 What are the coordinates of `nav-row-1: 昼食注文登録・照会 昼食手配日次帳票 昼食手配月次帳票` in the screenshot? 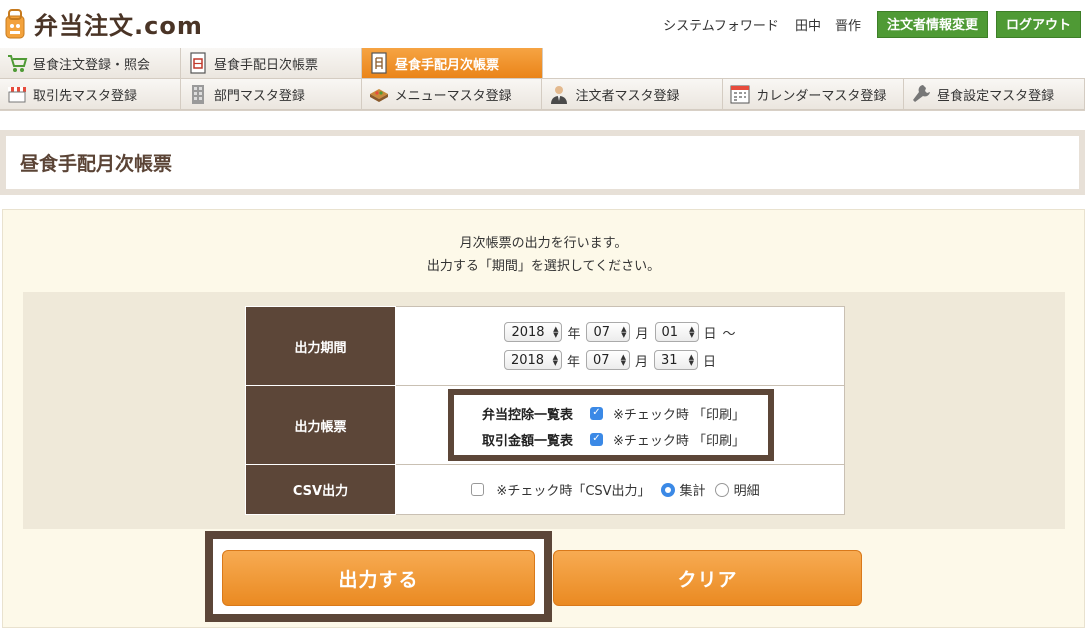 It's located at (542, 63).